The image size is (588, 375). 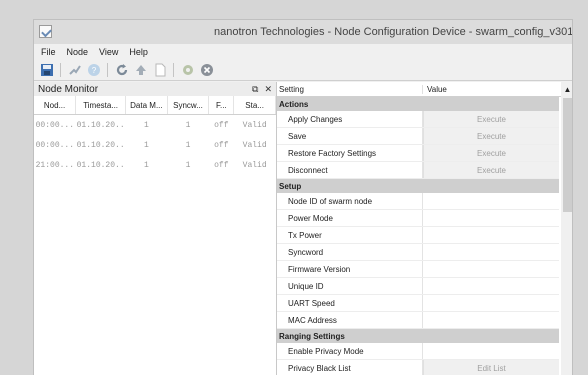 What do you see at coordinates (48, 52) in the screenshot?
I see `menu-file: File` at bounding box center [48, 52].